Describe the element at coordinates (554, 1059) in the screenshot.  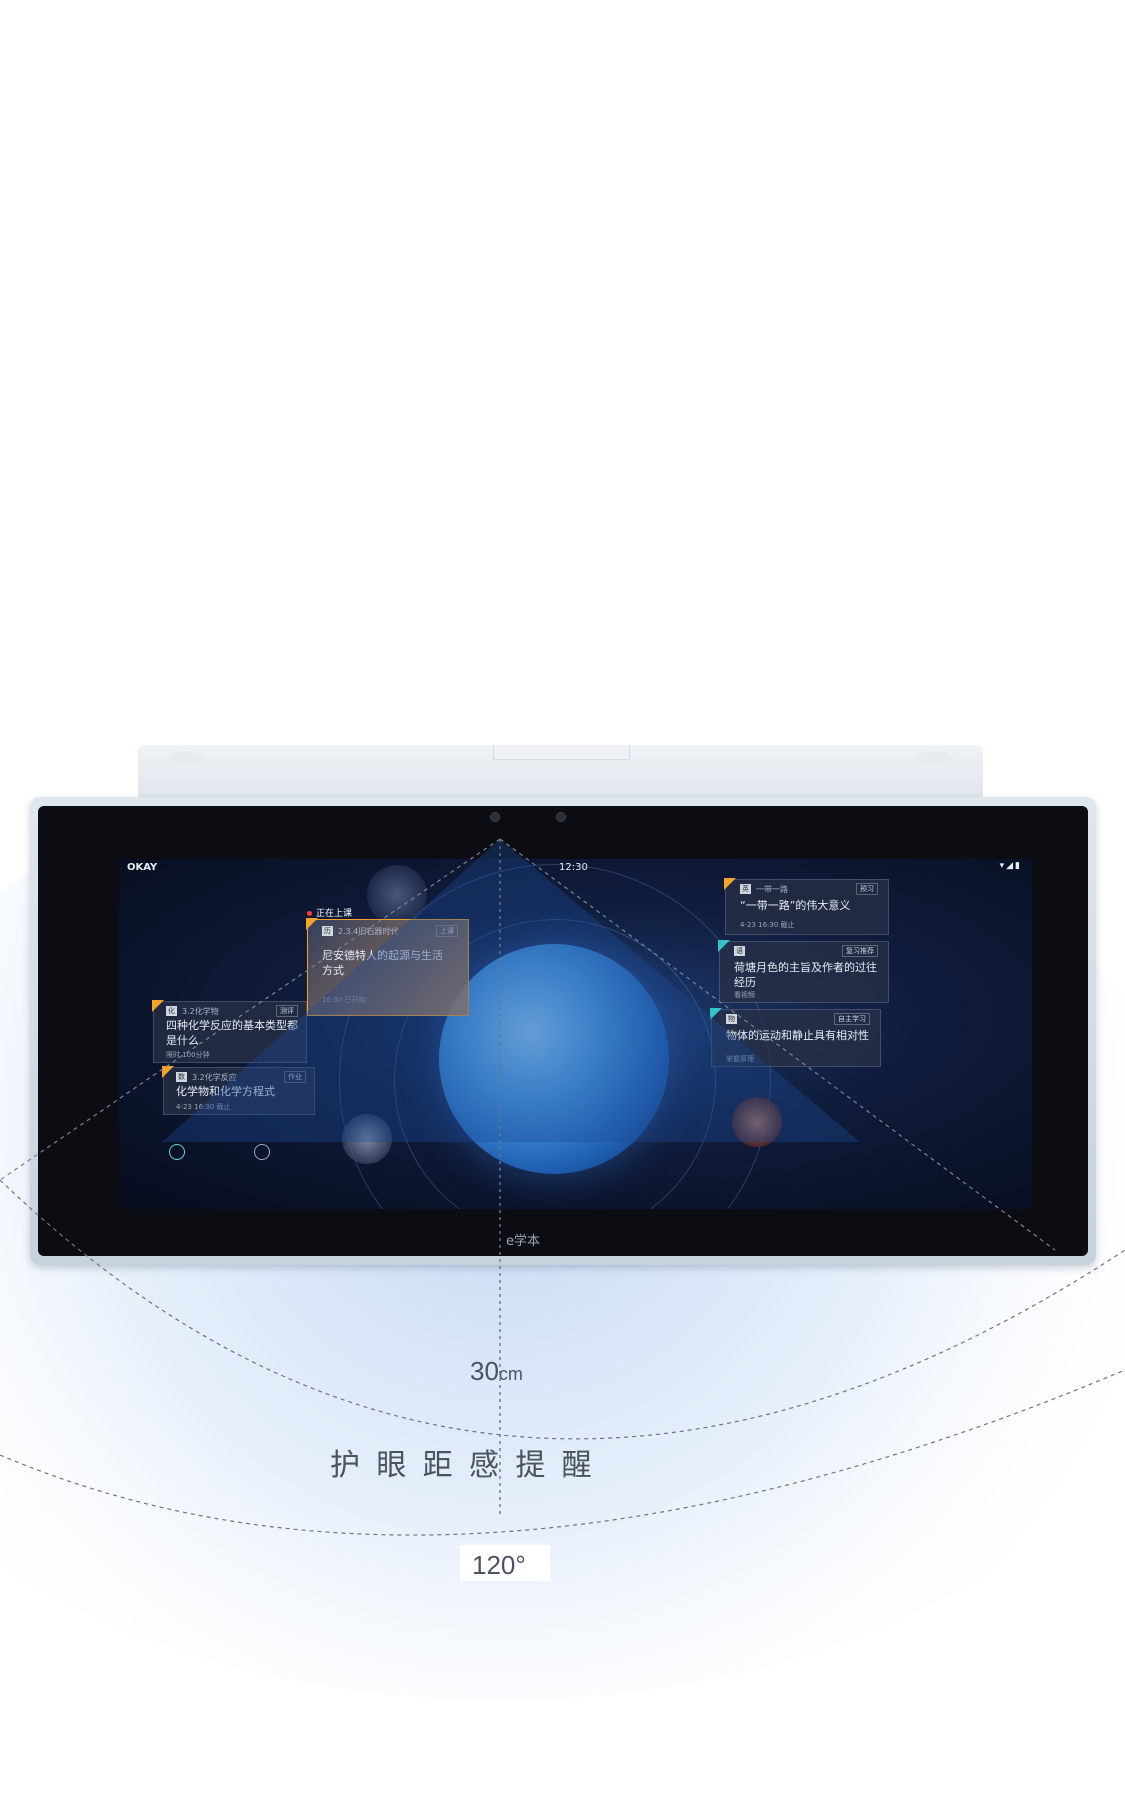
I see `planet-illustration` at that location.